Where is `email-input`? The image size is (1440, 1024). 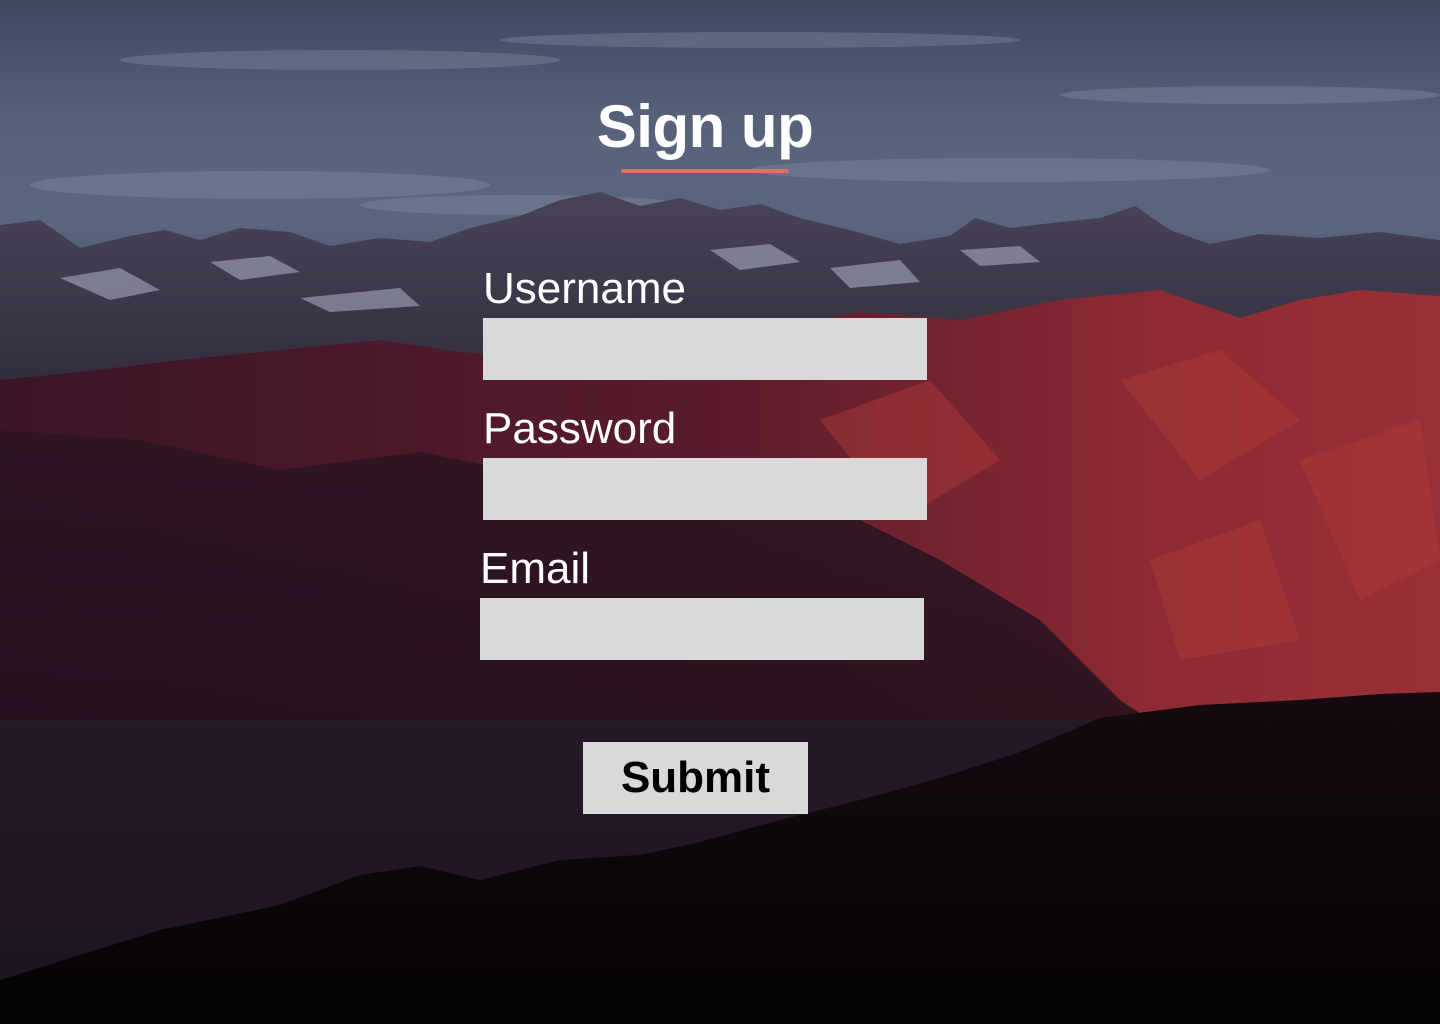 email-input is located at coordinates (702, 629).